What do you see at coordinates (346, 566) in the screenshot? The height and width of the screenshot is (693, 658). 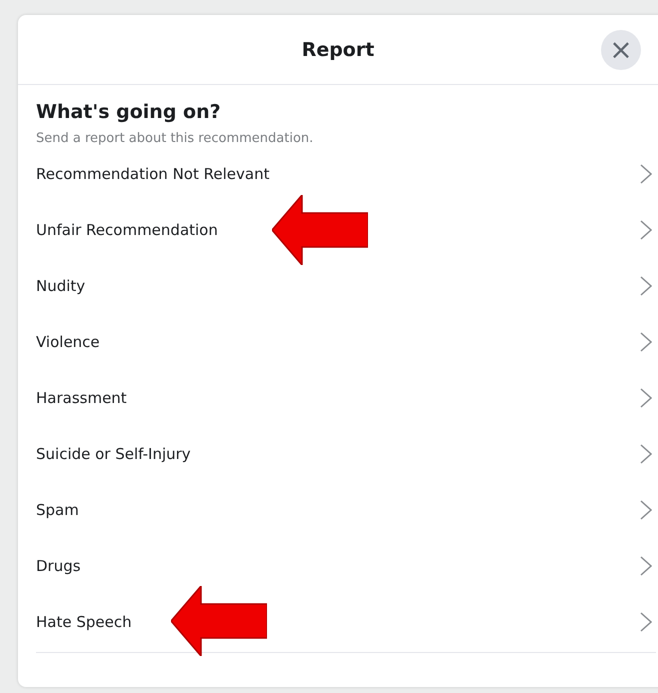 I see `report-option: Drugs` at bounding box center [346, 566].